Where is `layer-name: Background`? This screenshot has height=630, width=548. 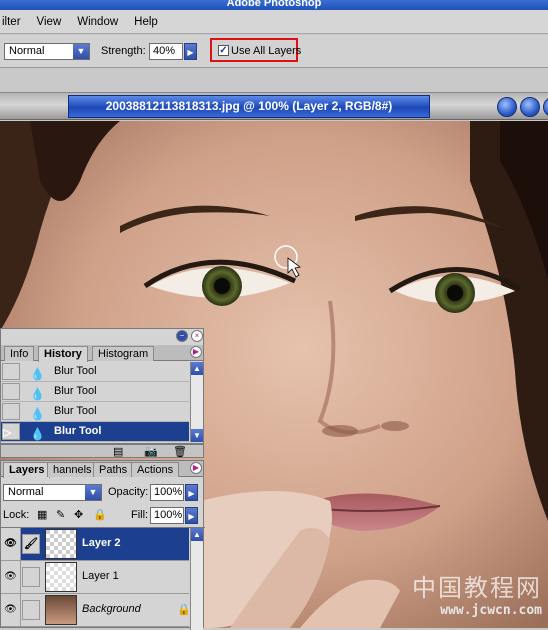
layer-name: Background is located at coordinates (111, 609).